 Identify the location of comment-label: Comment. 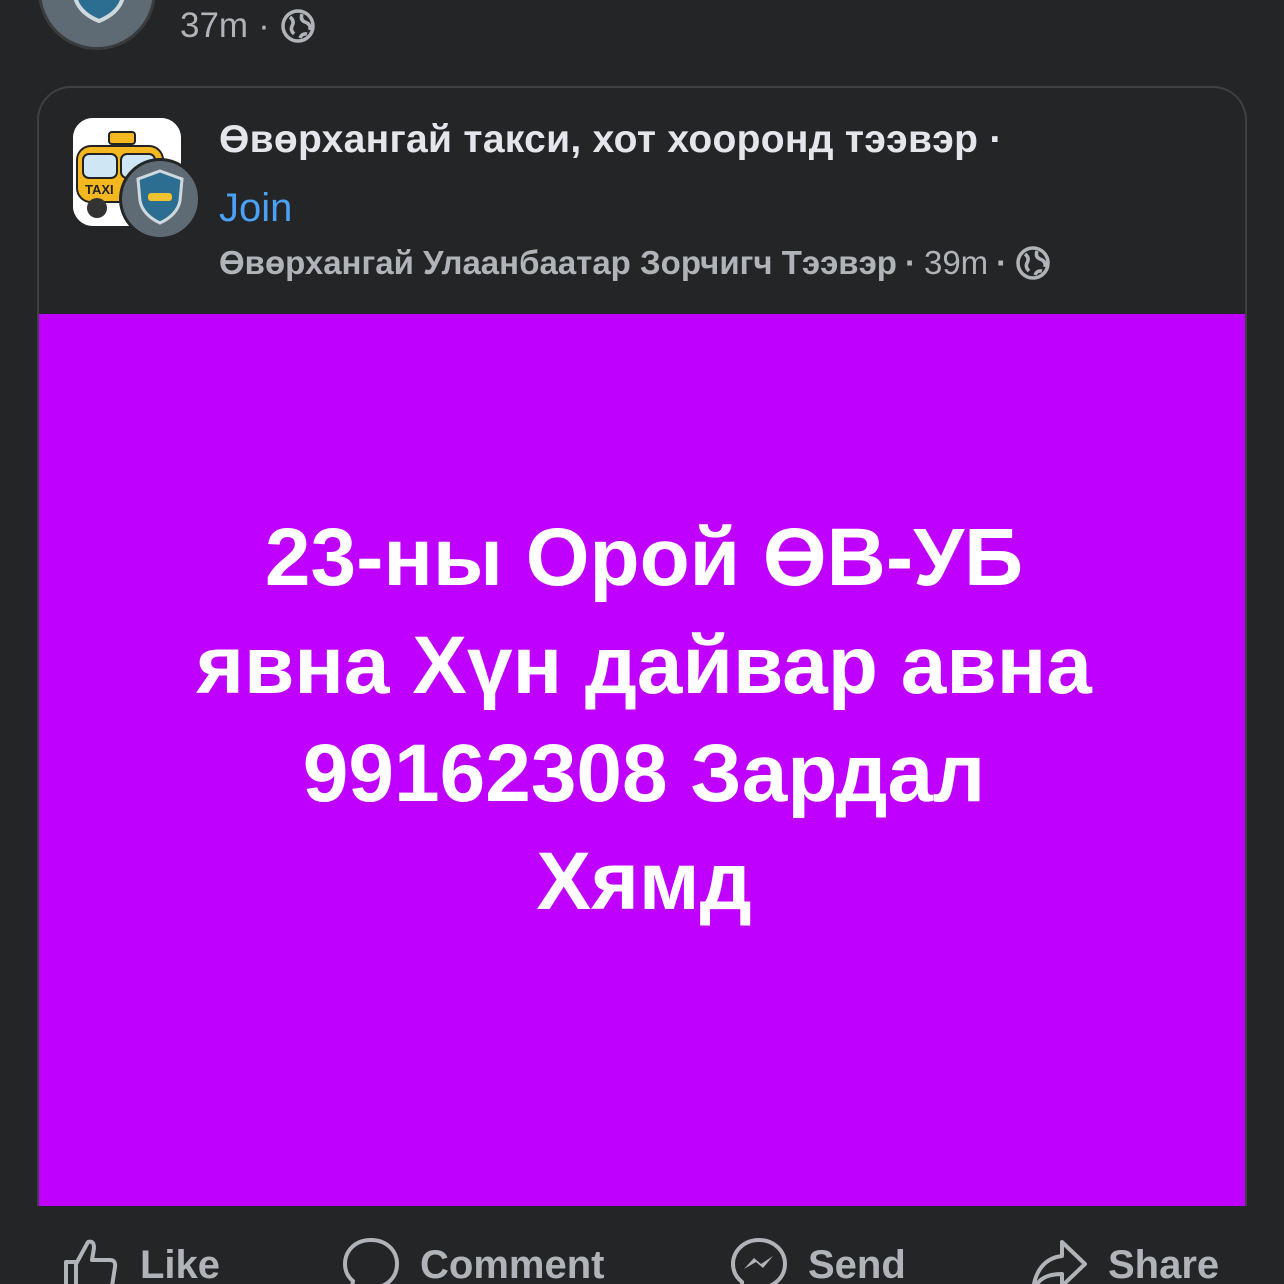
(512, 1263).